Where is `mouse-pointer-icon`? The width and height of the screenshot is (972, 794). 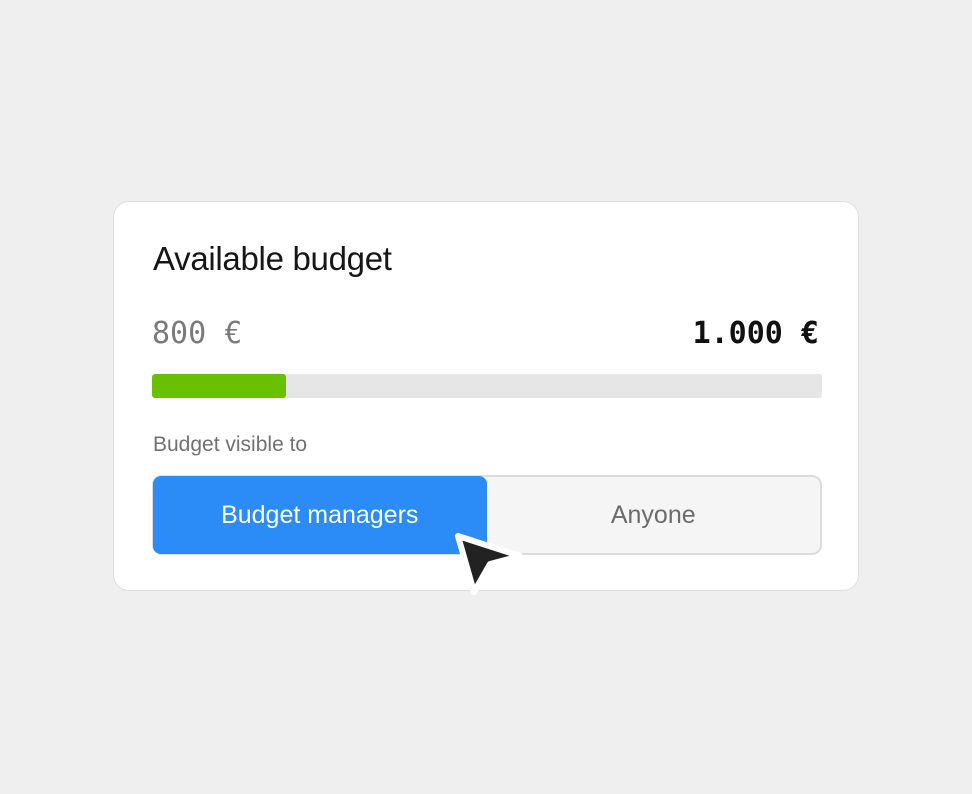 mouse-pointer-icon is located at coordinates (489, 564).